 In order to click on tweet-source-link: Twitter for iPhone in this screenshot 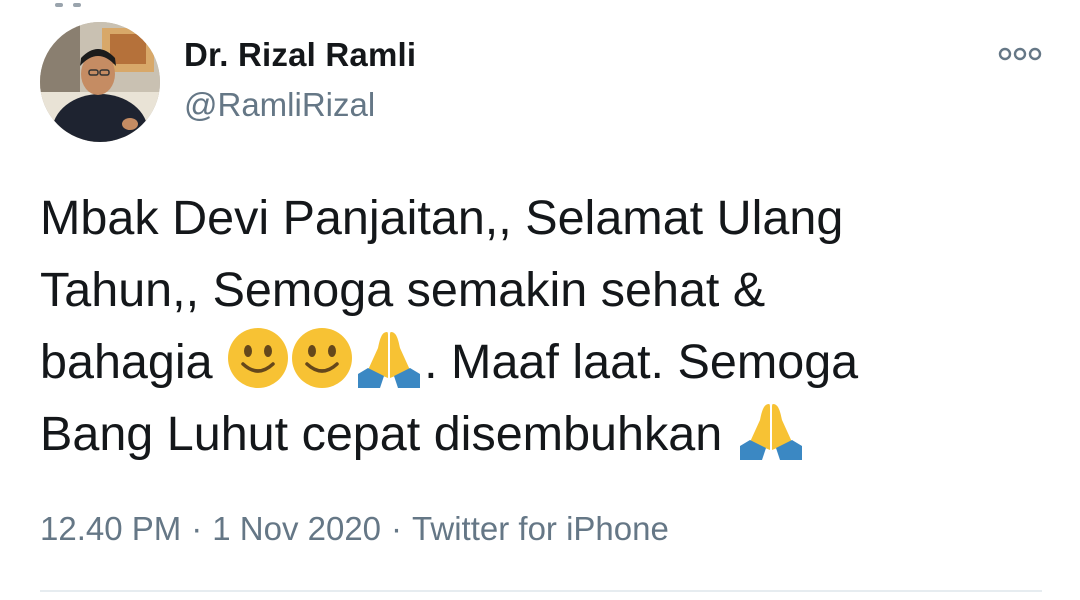, I will do `click(540, 528)`.